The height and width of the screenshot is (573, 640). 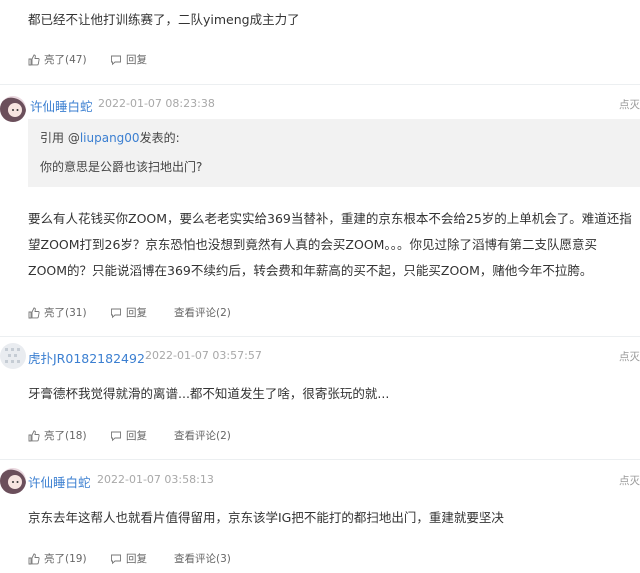 What do you see at coordinates (65, 436) in the screenshot?
I see `like-label: 亮了(18)` at bounding box center [65, 436].